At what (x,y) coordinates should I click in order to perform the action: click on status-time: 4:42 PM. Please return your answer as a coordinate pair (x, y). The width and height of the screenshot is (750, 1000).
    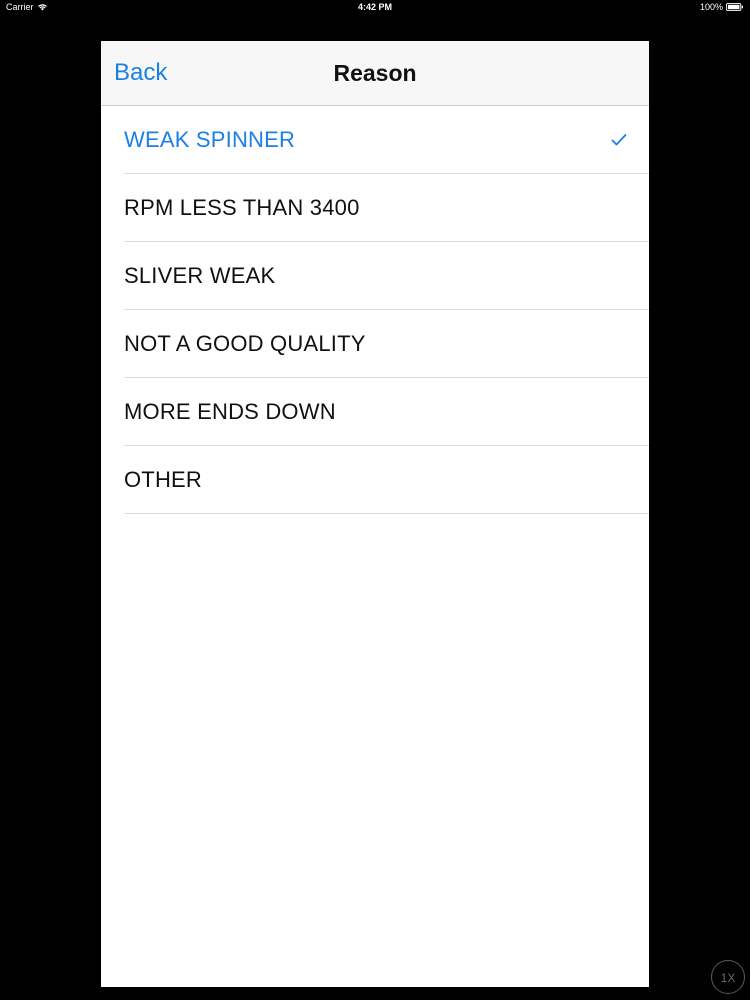
    Looking at the image, I should click on (374, 7).